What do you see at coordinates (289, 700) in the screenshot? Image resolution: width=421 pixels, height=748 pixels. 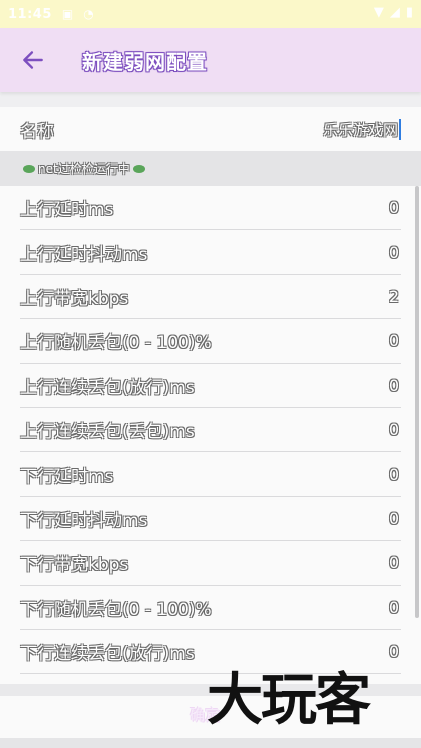 I see `watermark-logo: 大玩客` at bounding box center [289, 700].